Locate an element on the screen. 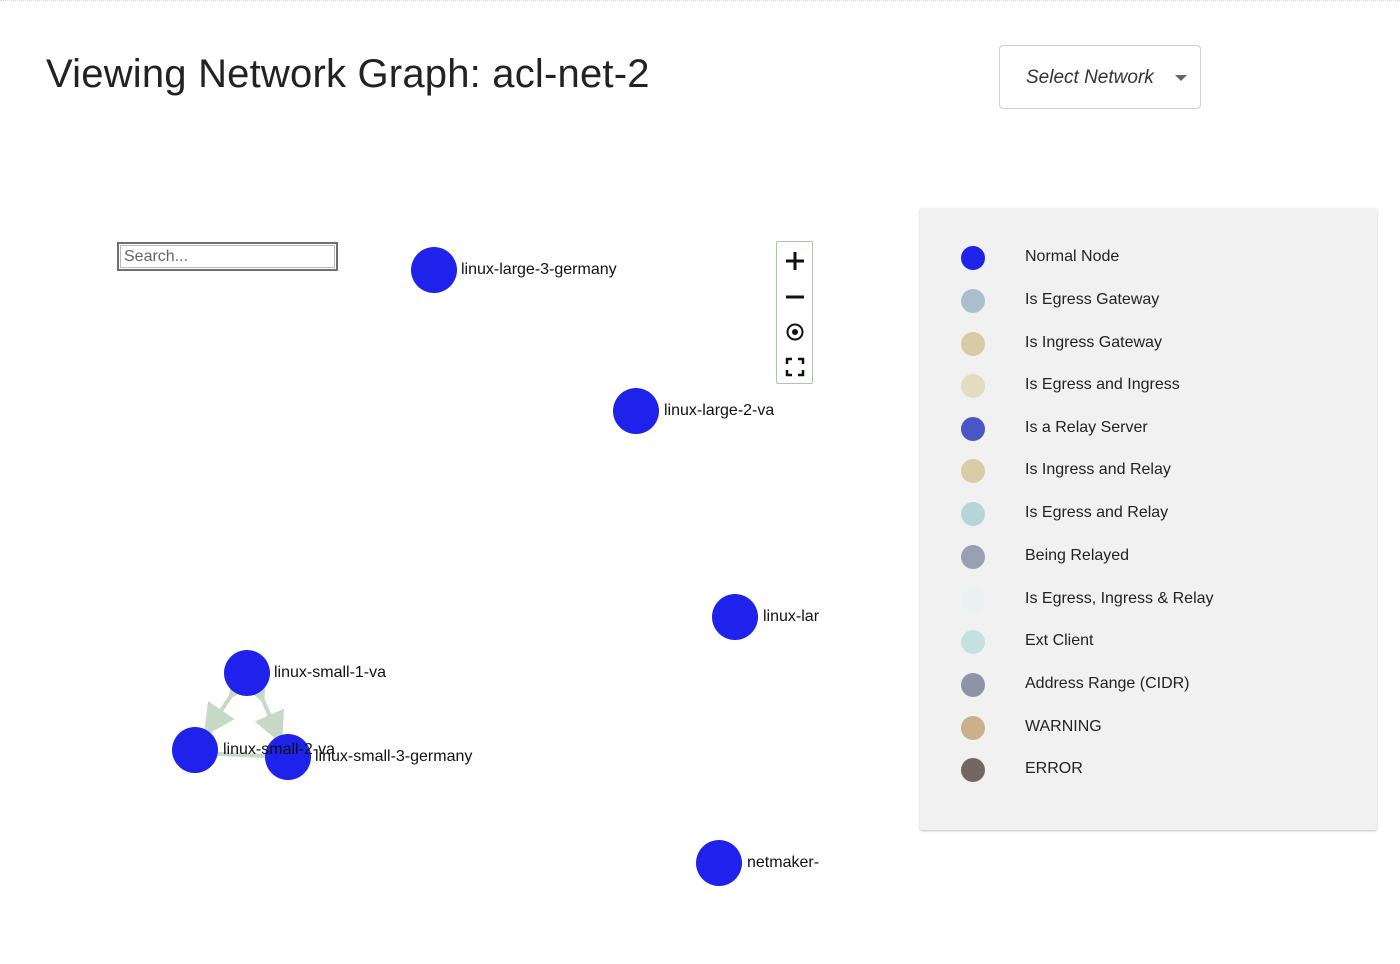 This screenshot has height=964, width=1400. legend-label: Address Range (CIDR) is located at coordinates (1107, 683).